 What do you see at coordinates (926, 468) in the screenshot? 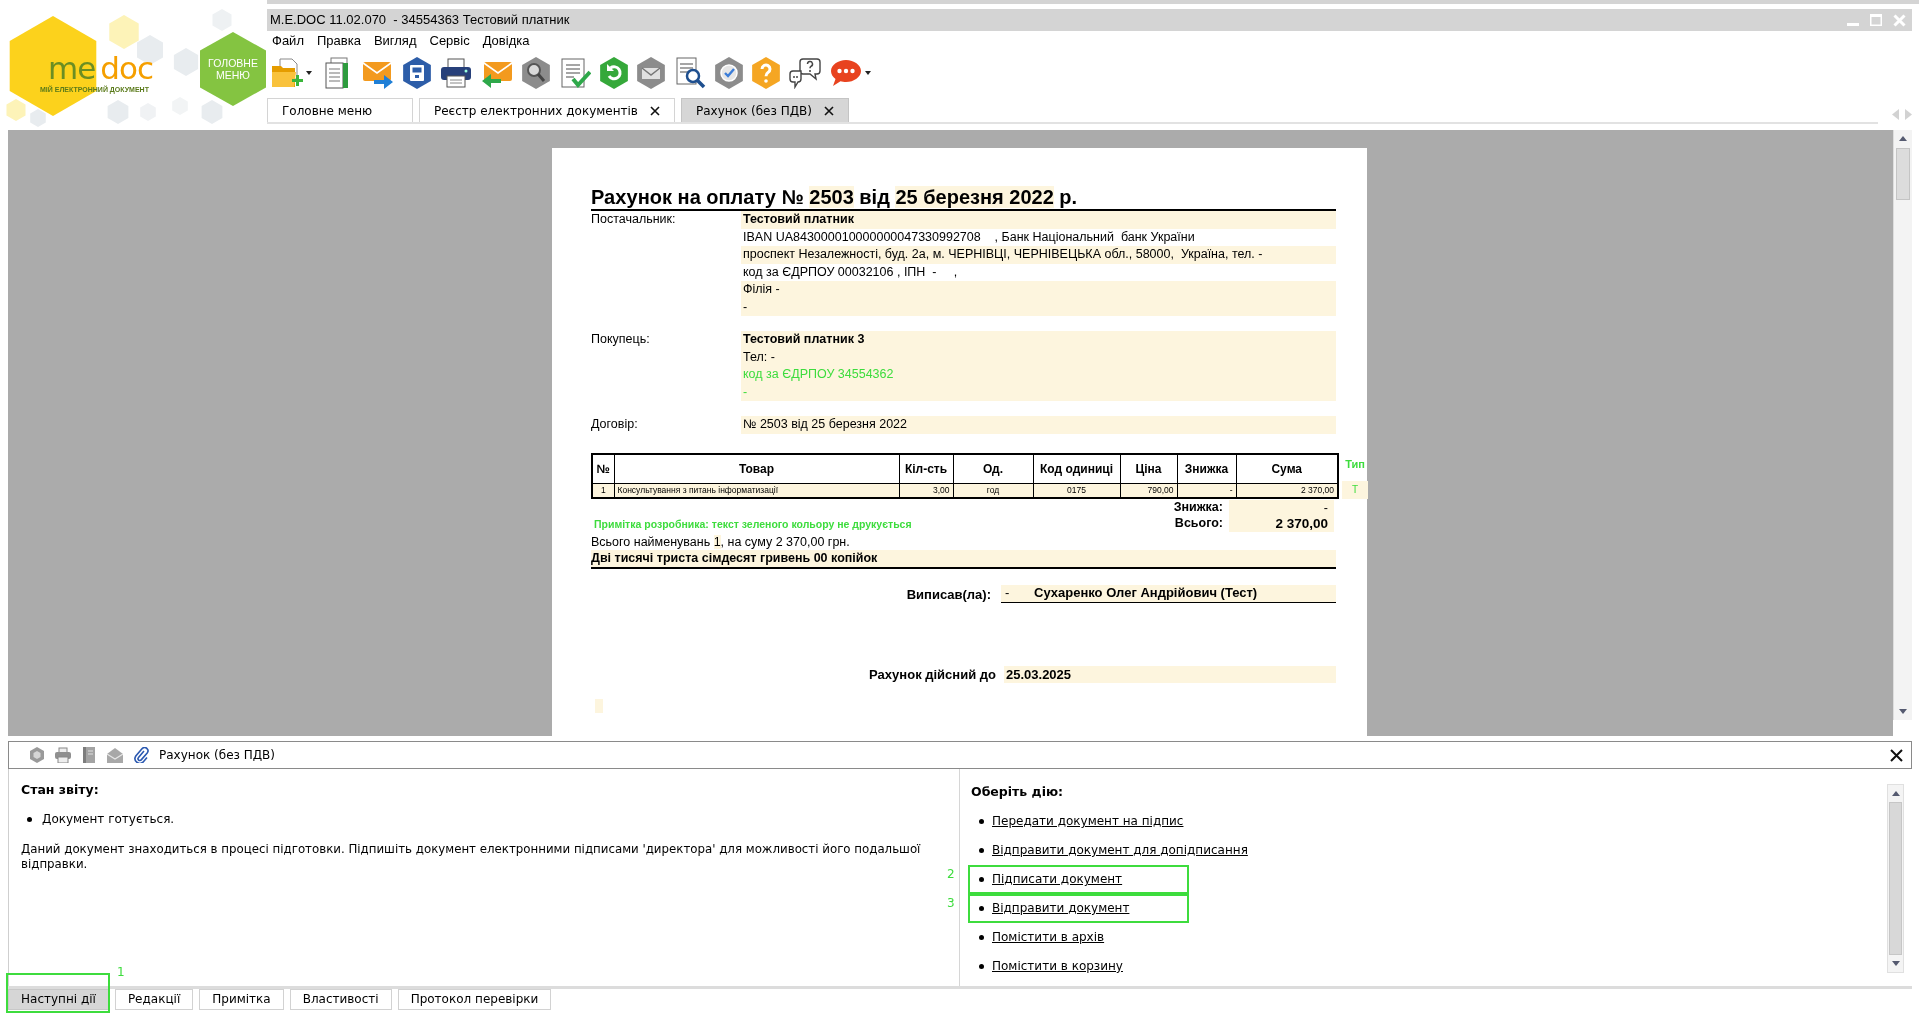
I see `column-header: Кіл-сть` at bounding box center [926, 468].